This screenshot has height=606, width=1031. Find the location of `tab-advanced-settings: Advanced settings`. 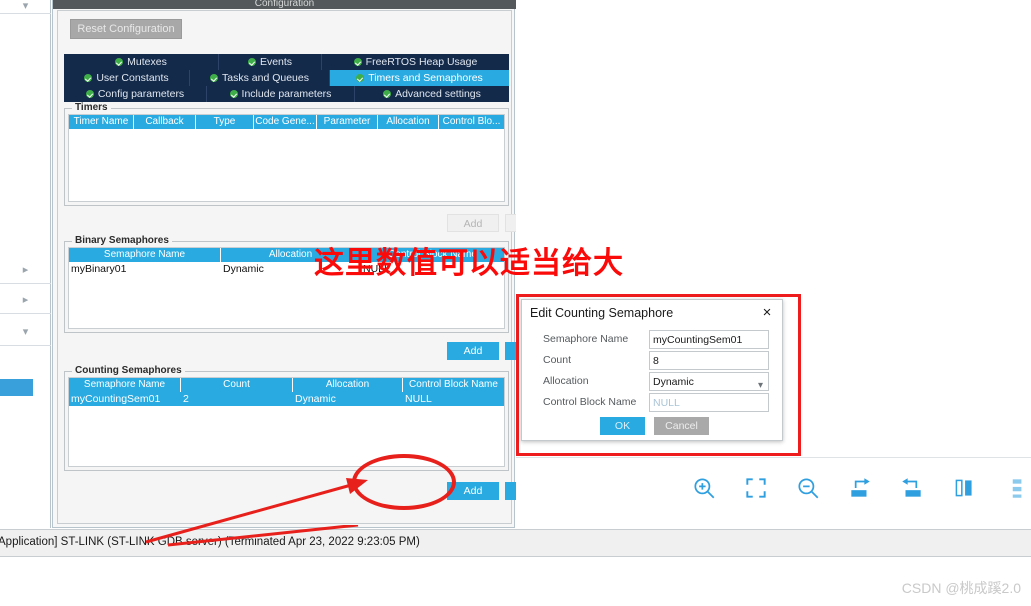

tab-advanced-settings: Advanced settings is located at coordinates (432, 94).